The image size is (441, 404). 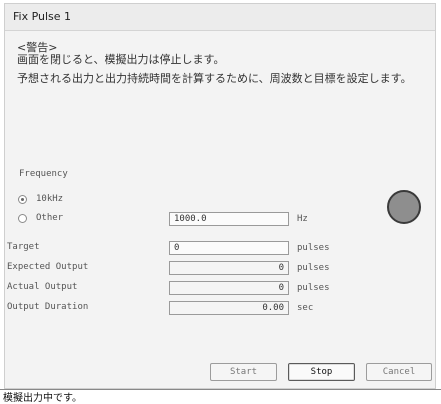 I want to click on actual-output-unit: pulses, so click(x=313, y=288).